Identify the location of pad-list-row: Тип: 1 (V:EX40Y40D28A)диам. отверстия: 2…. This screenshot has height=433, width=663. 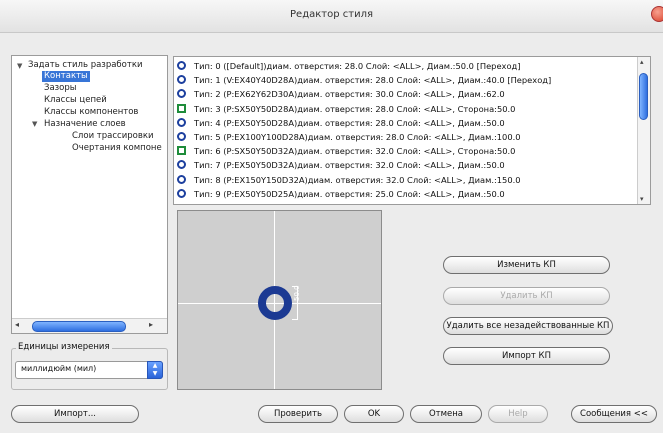
(364, 80).